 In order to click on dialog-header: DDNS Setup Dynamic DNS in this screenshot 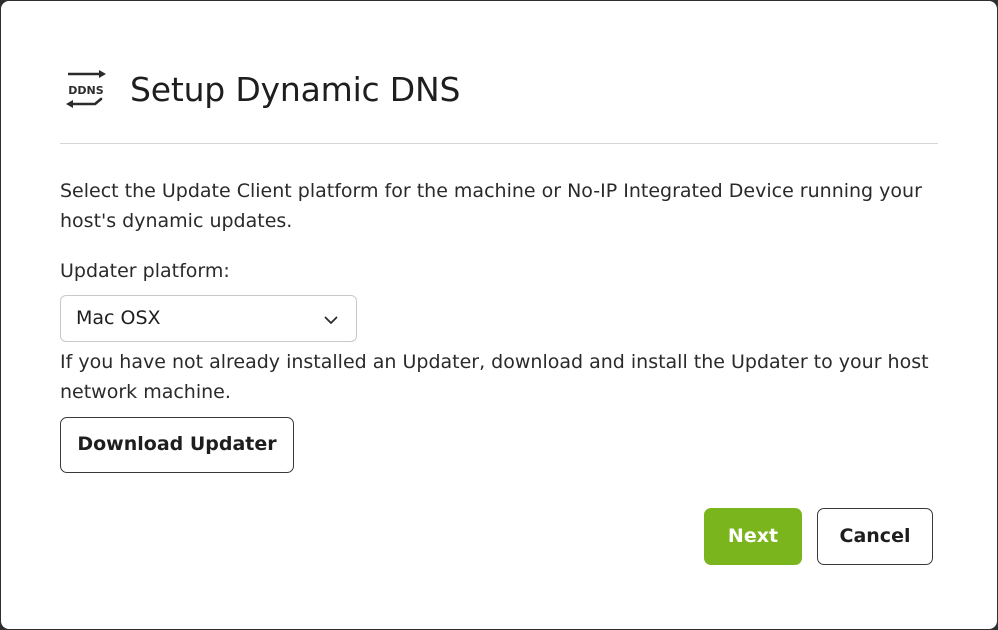, I will do `click(499, 103)`.